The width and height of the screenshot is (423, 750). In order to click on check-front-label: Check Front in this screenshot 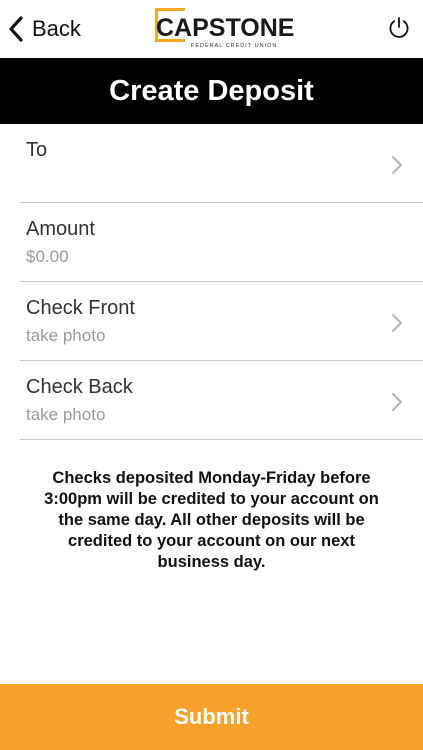, I will do `click(80, 308)`.